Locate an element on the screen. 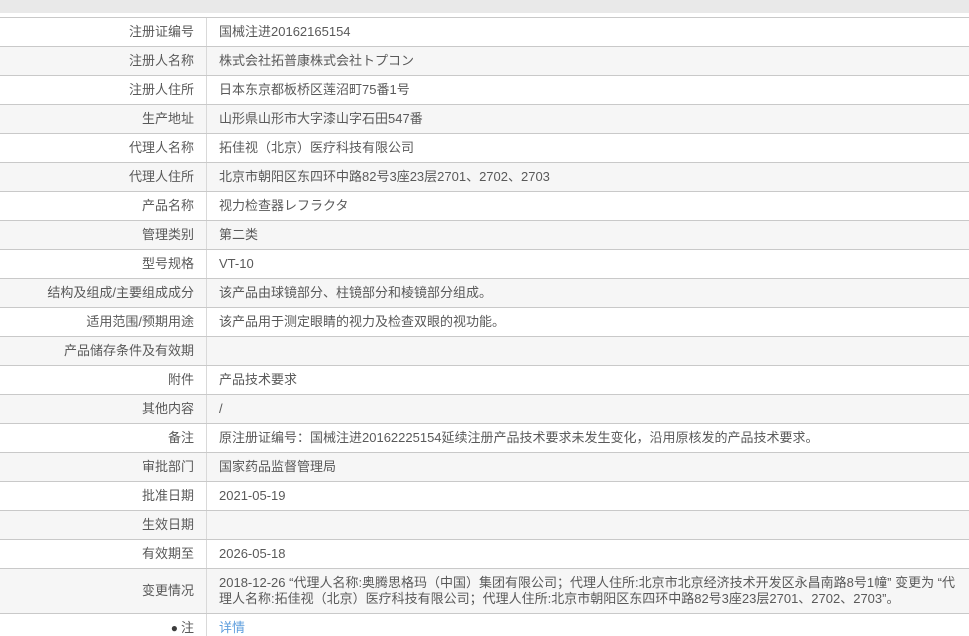 Image resolution: width=969 pixels, height=636 pixels. row-label: 管理类别 is located at coordinates (103, 235).